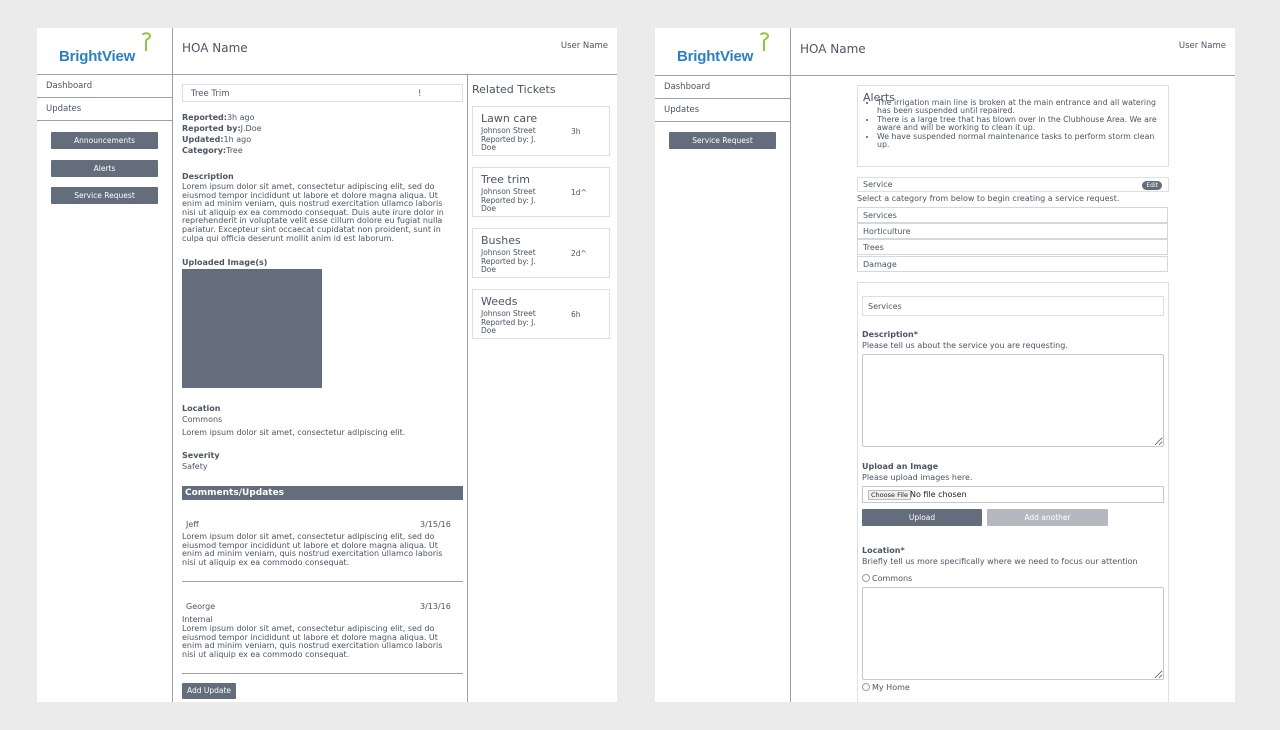 This screenshot has height=730, width=1280. Describe the element at coordinates (576, 131) in the screenshot. I see `related-ticket-age: 3h` at that location.